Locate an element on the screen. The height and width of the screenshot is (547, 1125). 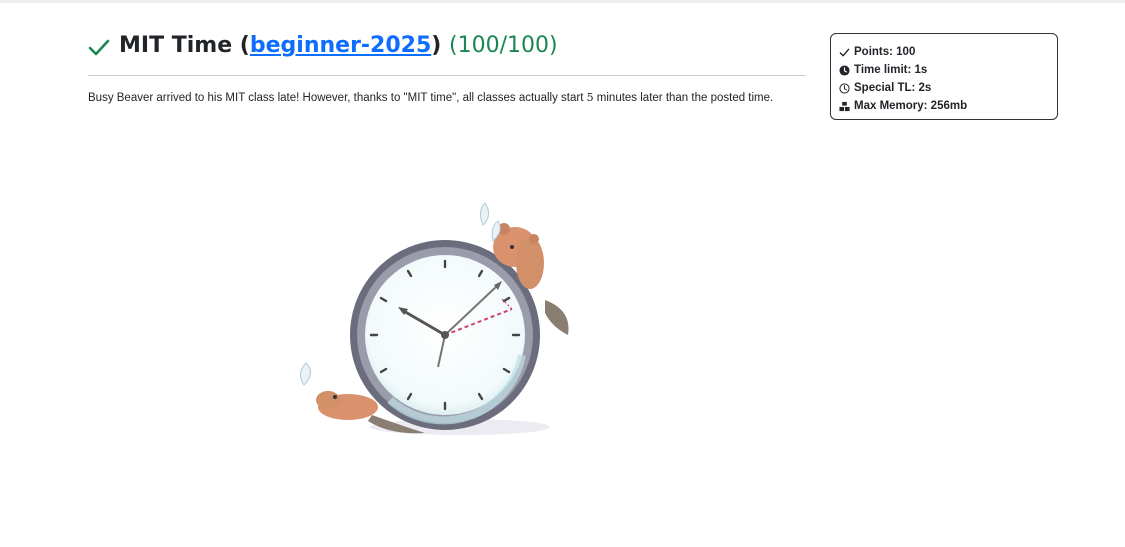
max-memory-row: Max Memory: 256mb is located at coordinates (944, 106).